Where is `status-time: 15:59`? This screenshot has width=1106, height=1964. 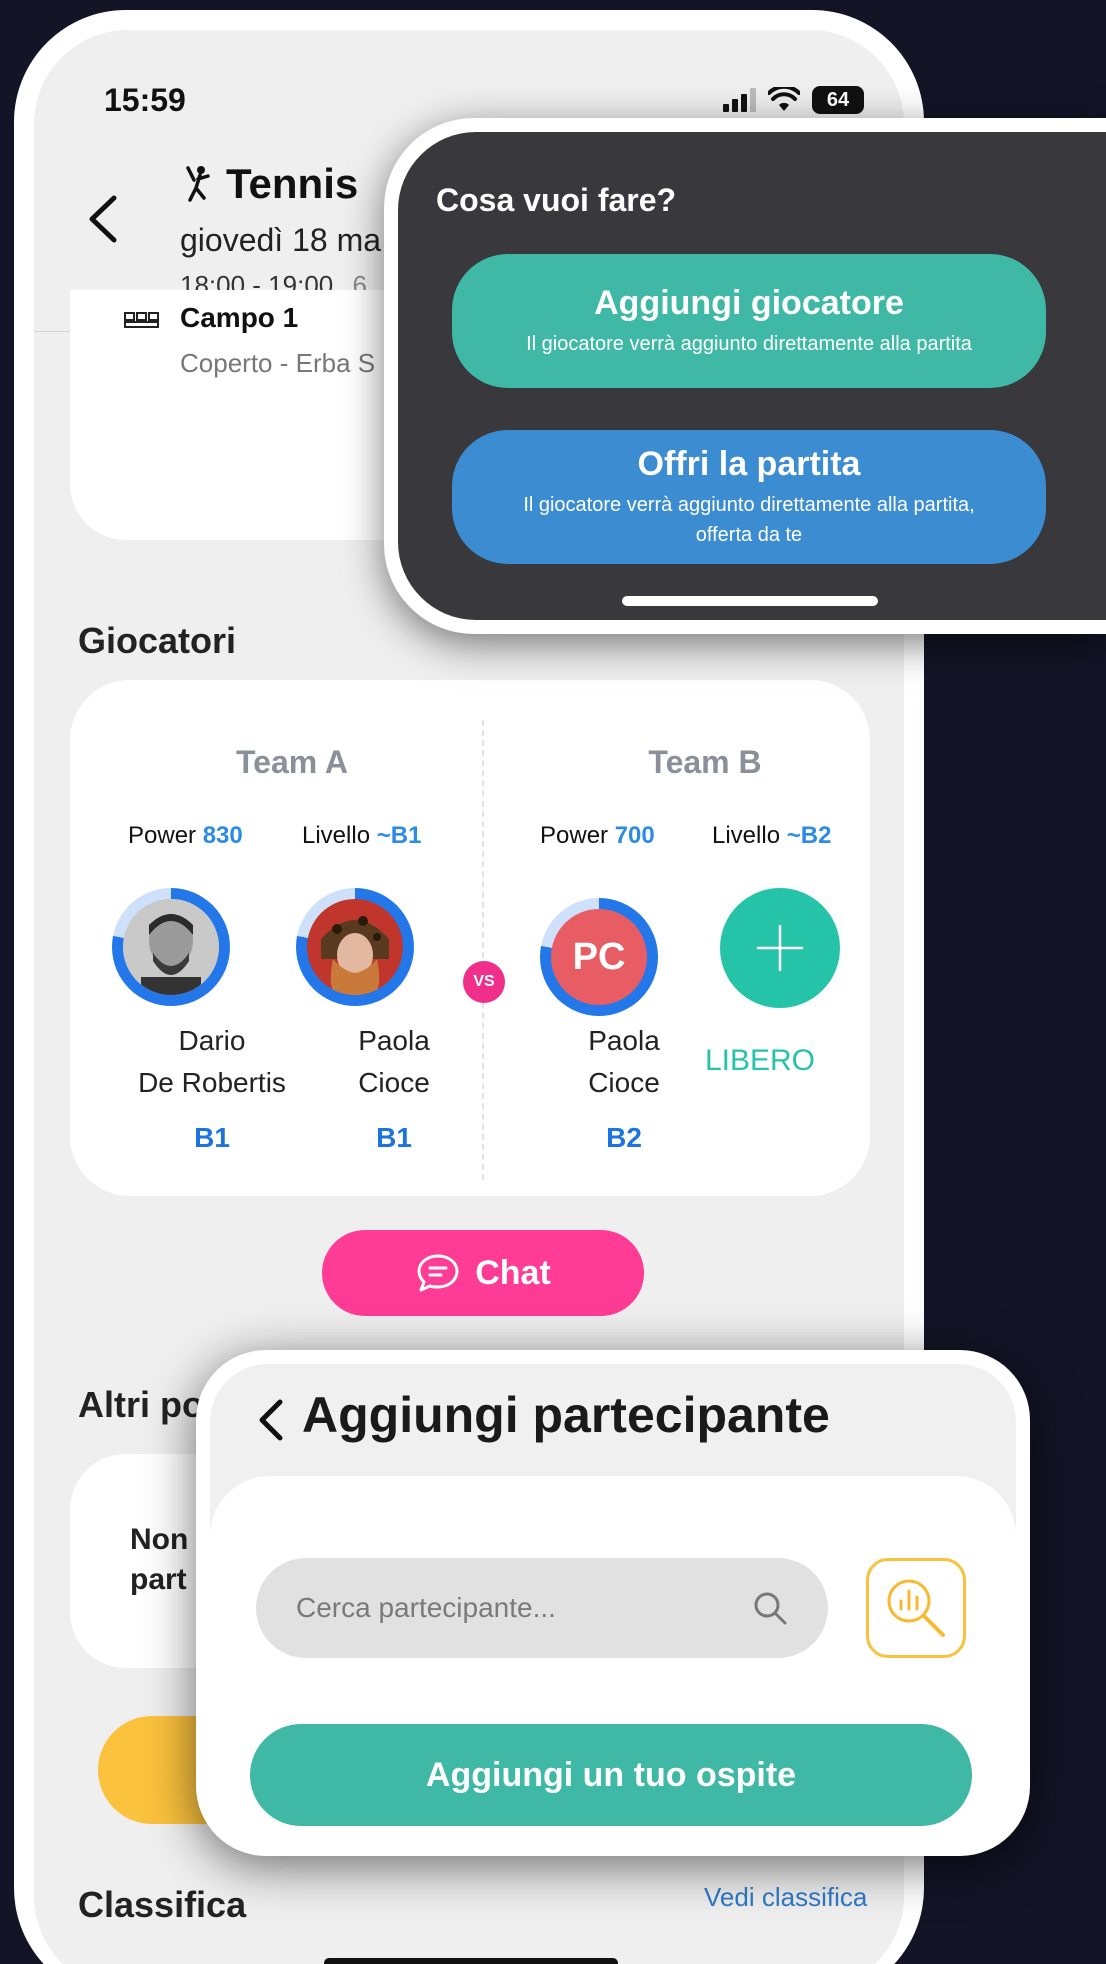 status-time: 15:59 is located at coordinates (145, 100).